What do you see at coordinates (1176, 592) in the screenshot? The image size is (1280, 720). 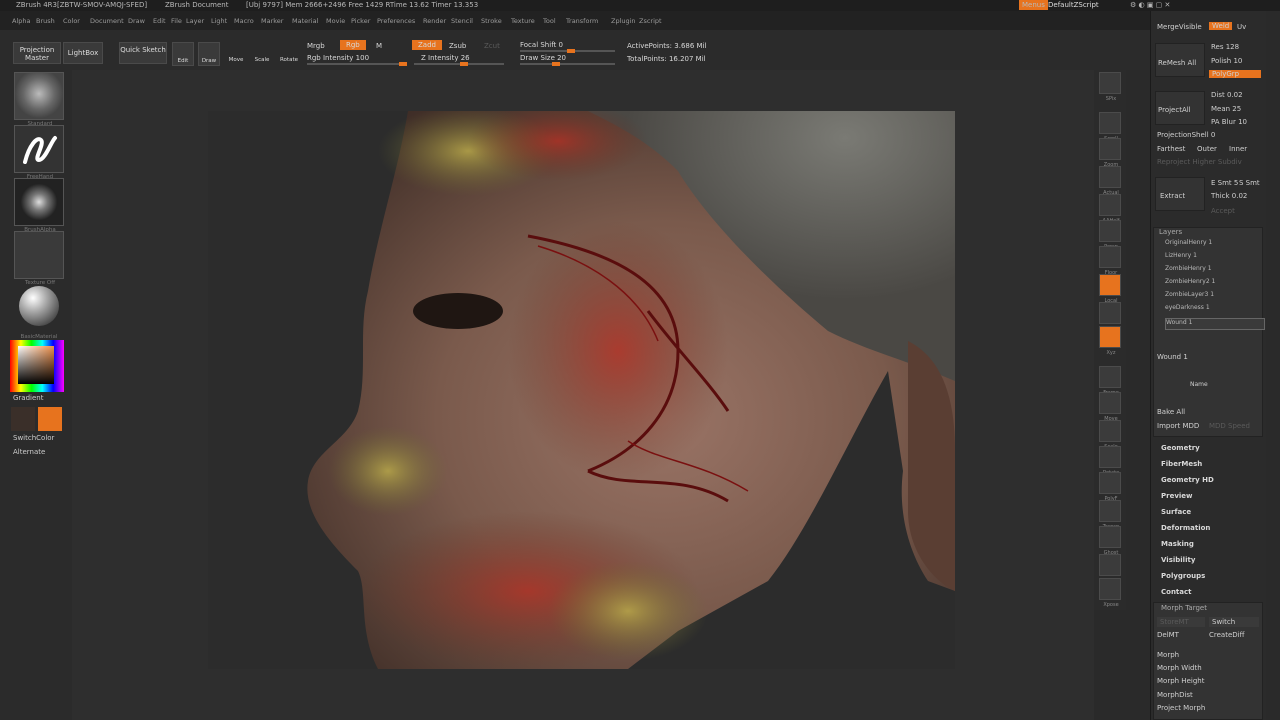 I see `contact-menu: Contact` at bounding box center [1176, 592].